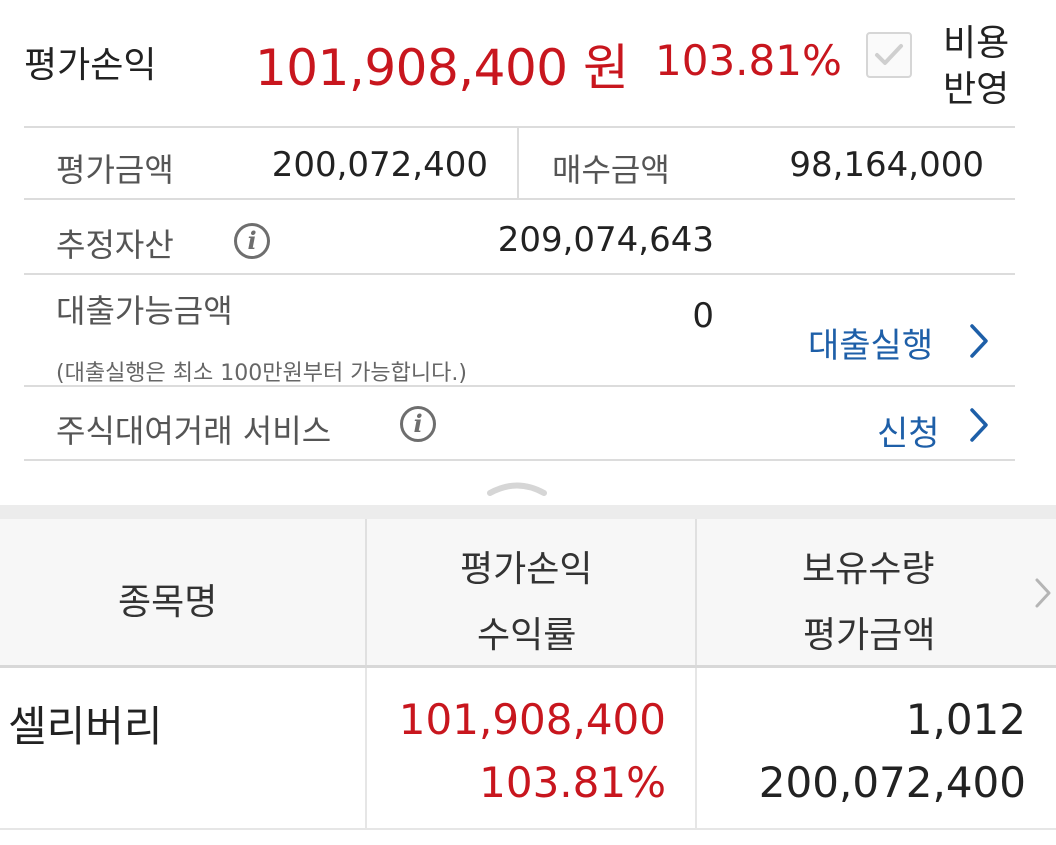 The width and height of the screenshot is (1056, 845). I want to click on loan-note: (대출실행은 최소 100만원부터 가능합니다.), so click(261, 373).